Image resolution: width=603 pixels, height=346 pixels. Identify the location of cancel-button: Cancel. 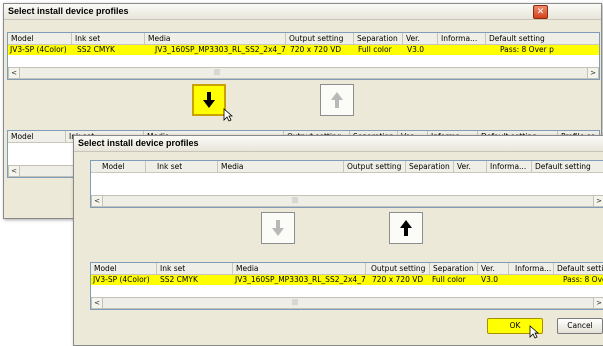
(580, 326).